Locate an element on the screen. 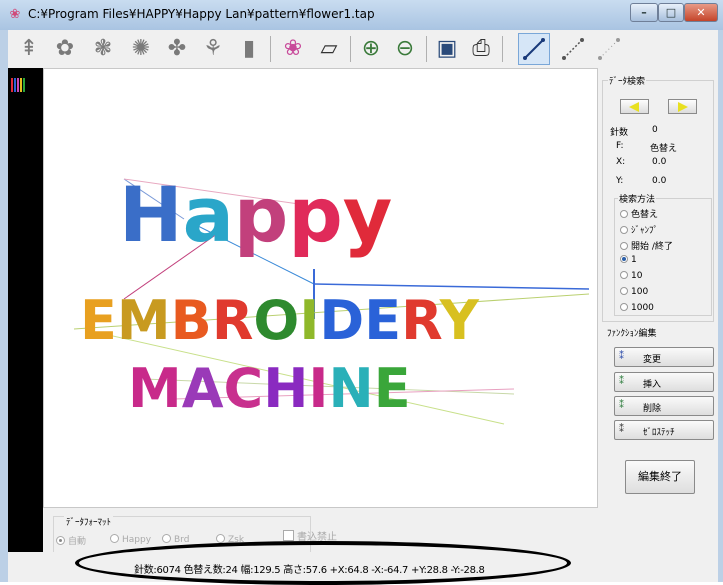 This screenshot has width=723, height=585. close-button: ✕ is located at coordinates (701, 12).